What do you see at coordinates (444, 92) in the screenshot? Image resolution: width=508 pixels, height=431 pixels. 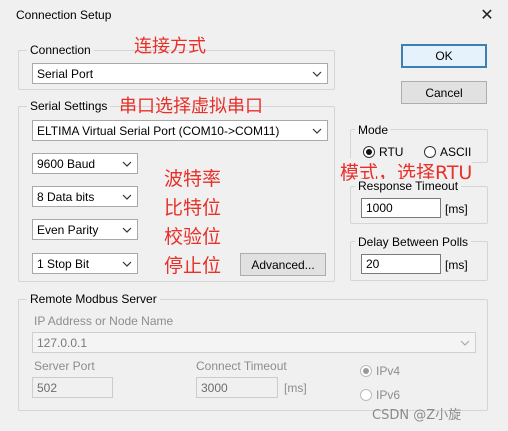 I see `cancel-button: Cancel` at bounding box center [444, 92].